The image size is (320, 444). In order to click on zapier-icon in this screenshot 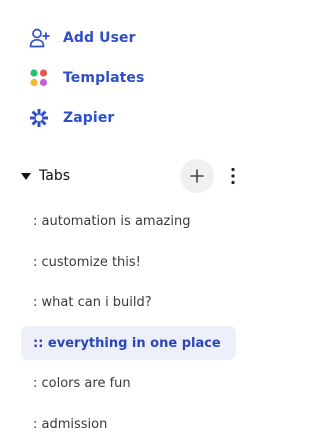, I will do `click(39, 118)`.